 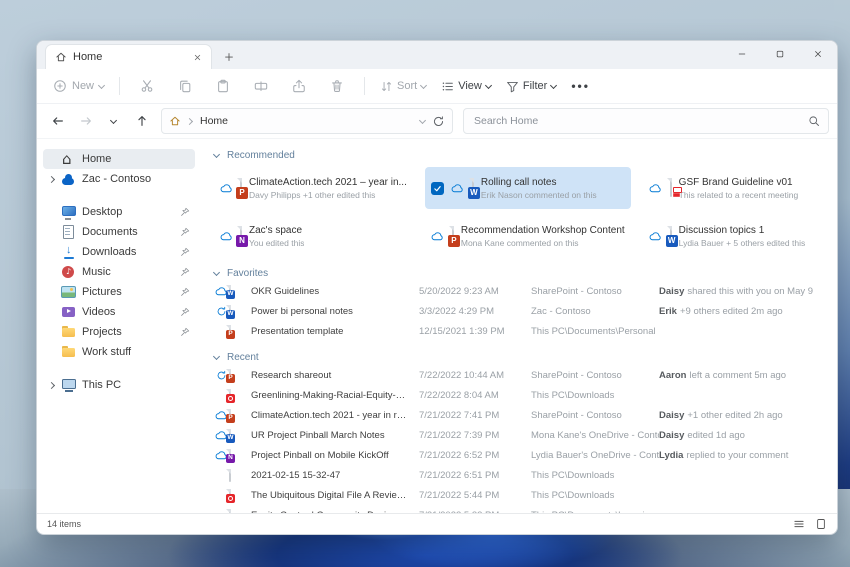 What do you see at coordinates (243, 357) in the screenshot?
I see `section-title: Recent` at bounding box center [243, 357].